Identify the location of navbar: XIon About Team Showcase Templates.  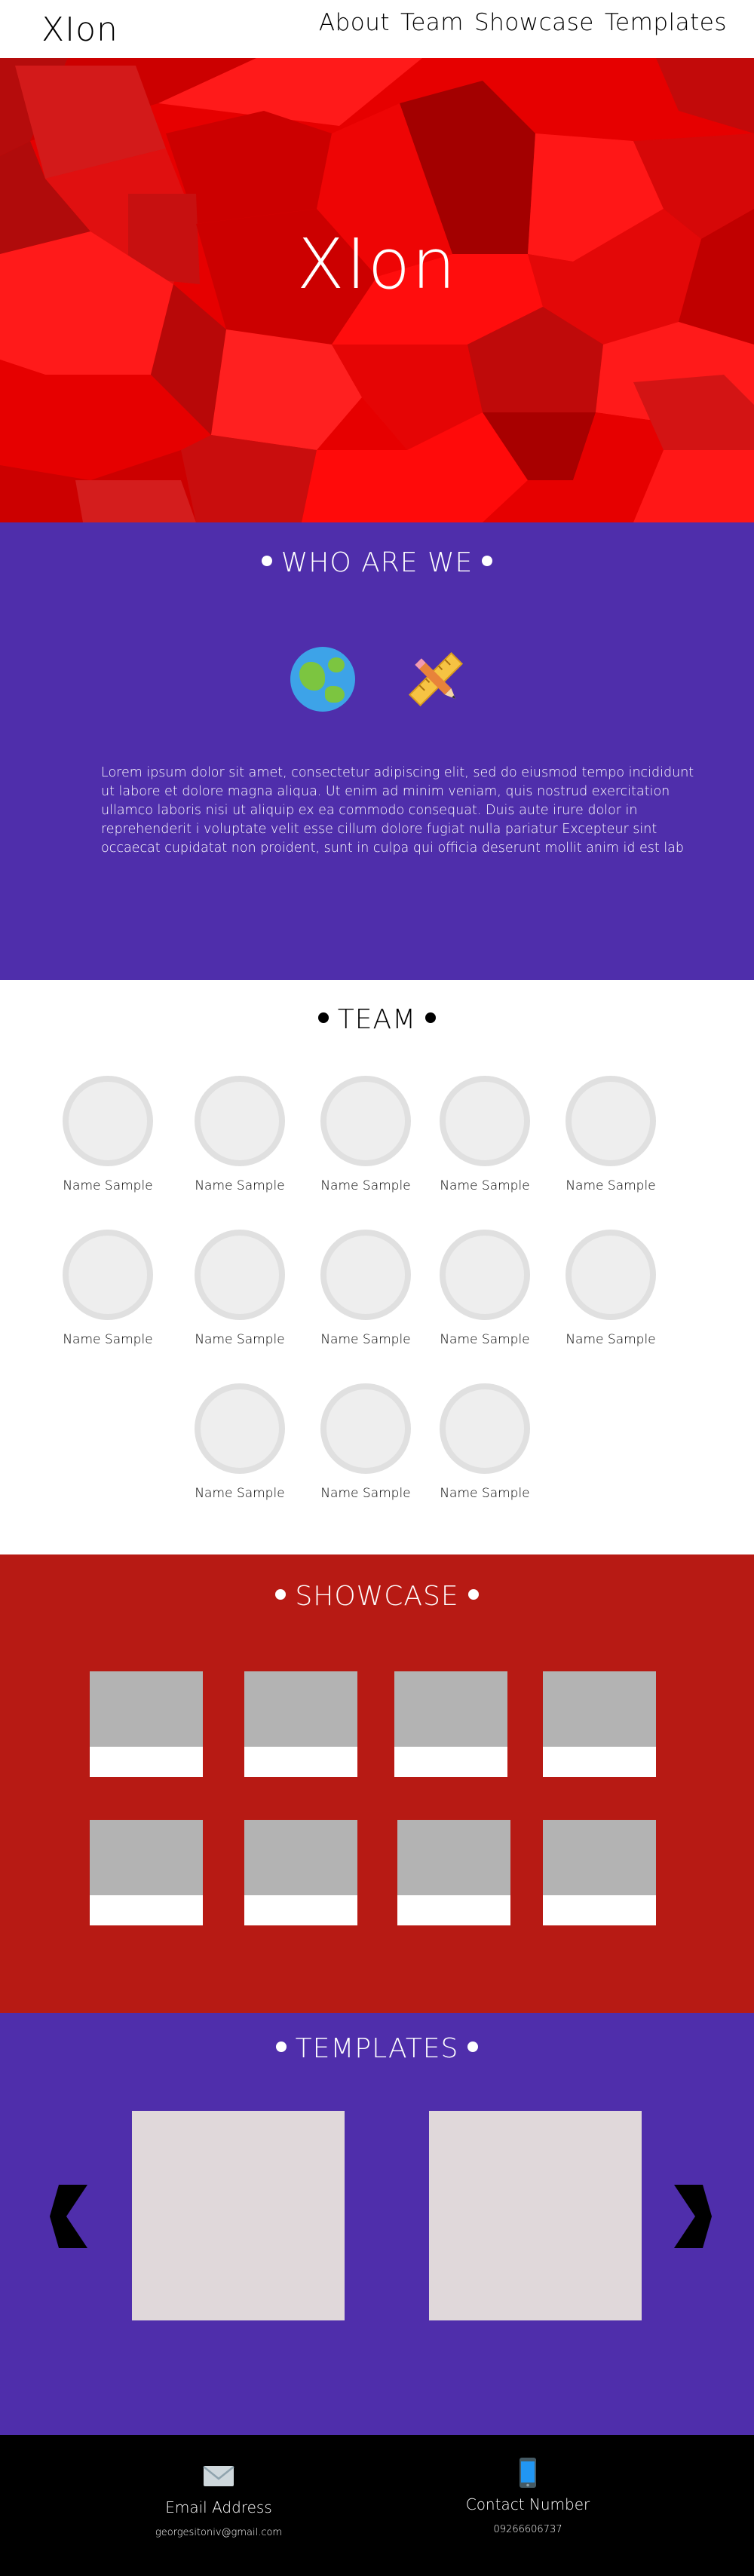
(377, 29).